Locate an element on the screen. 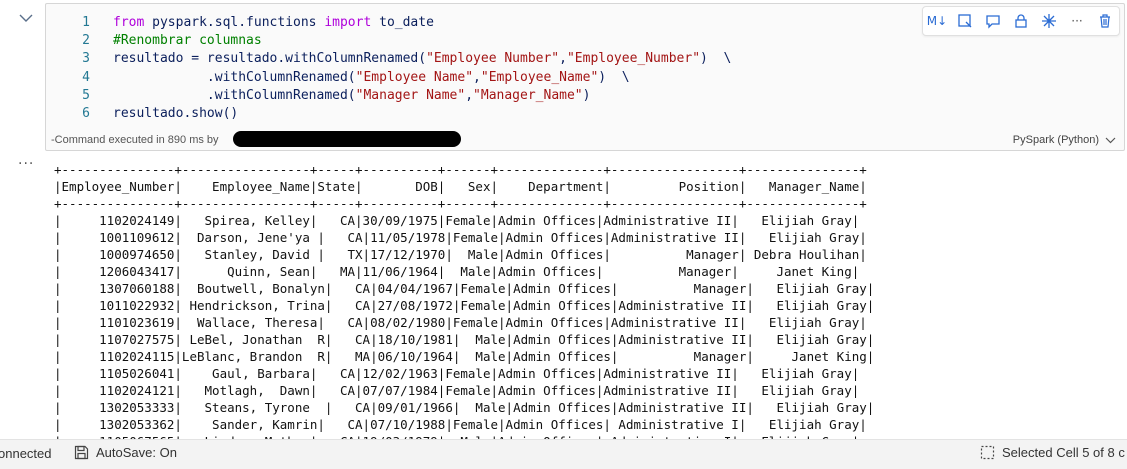 The height and width of the screenshot is (469, 1127). connection-status: onnected is located at coordinates (26, 453).